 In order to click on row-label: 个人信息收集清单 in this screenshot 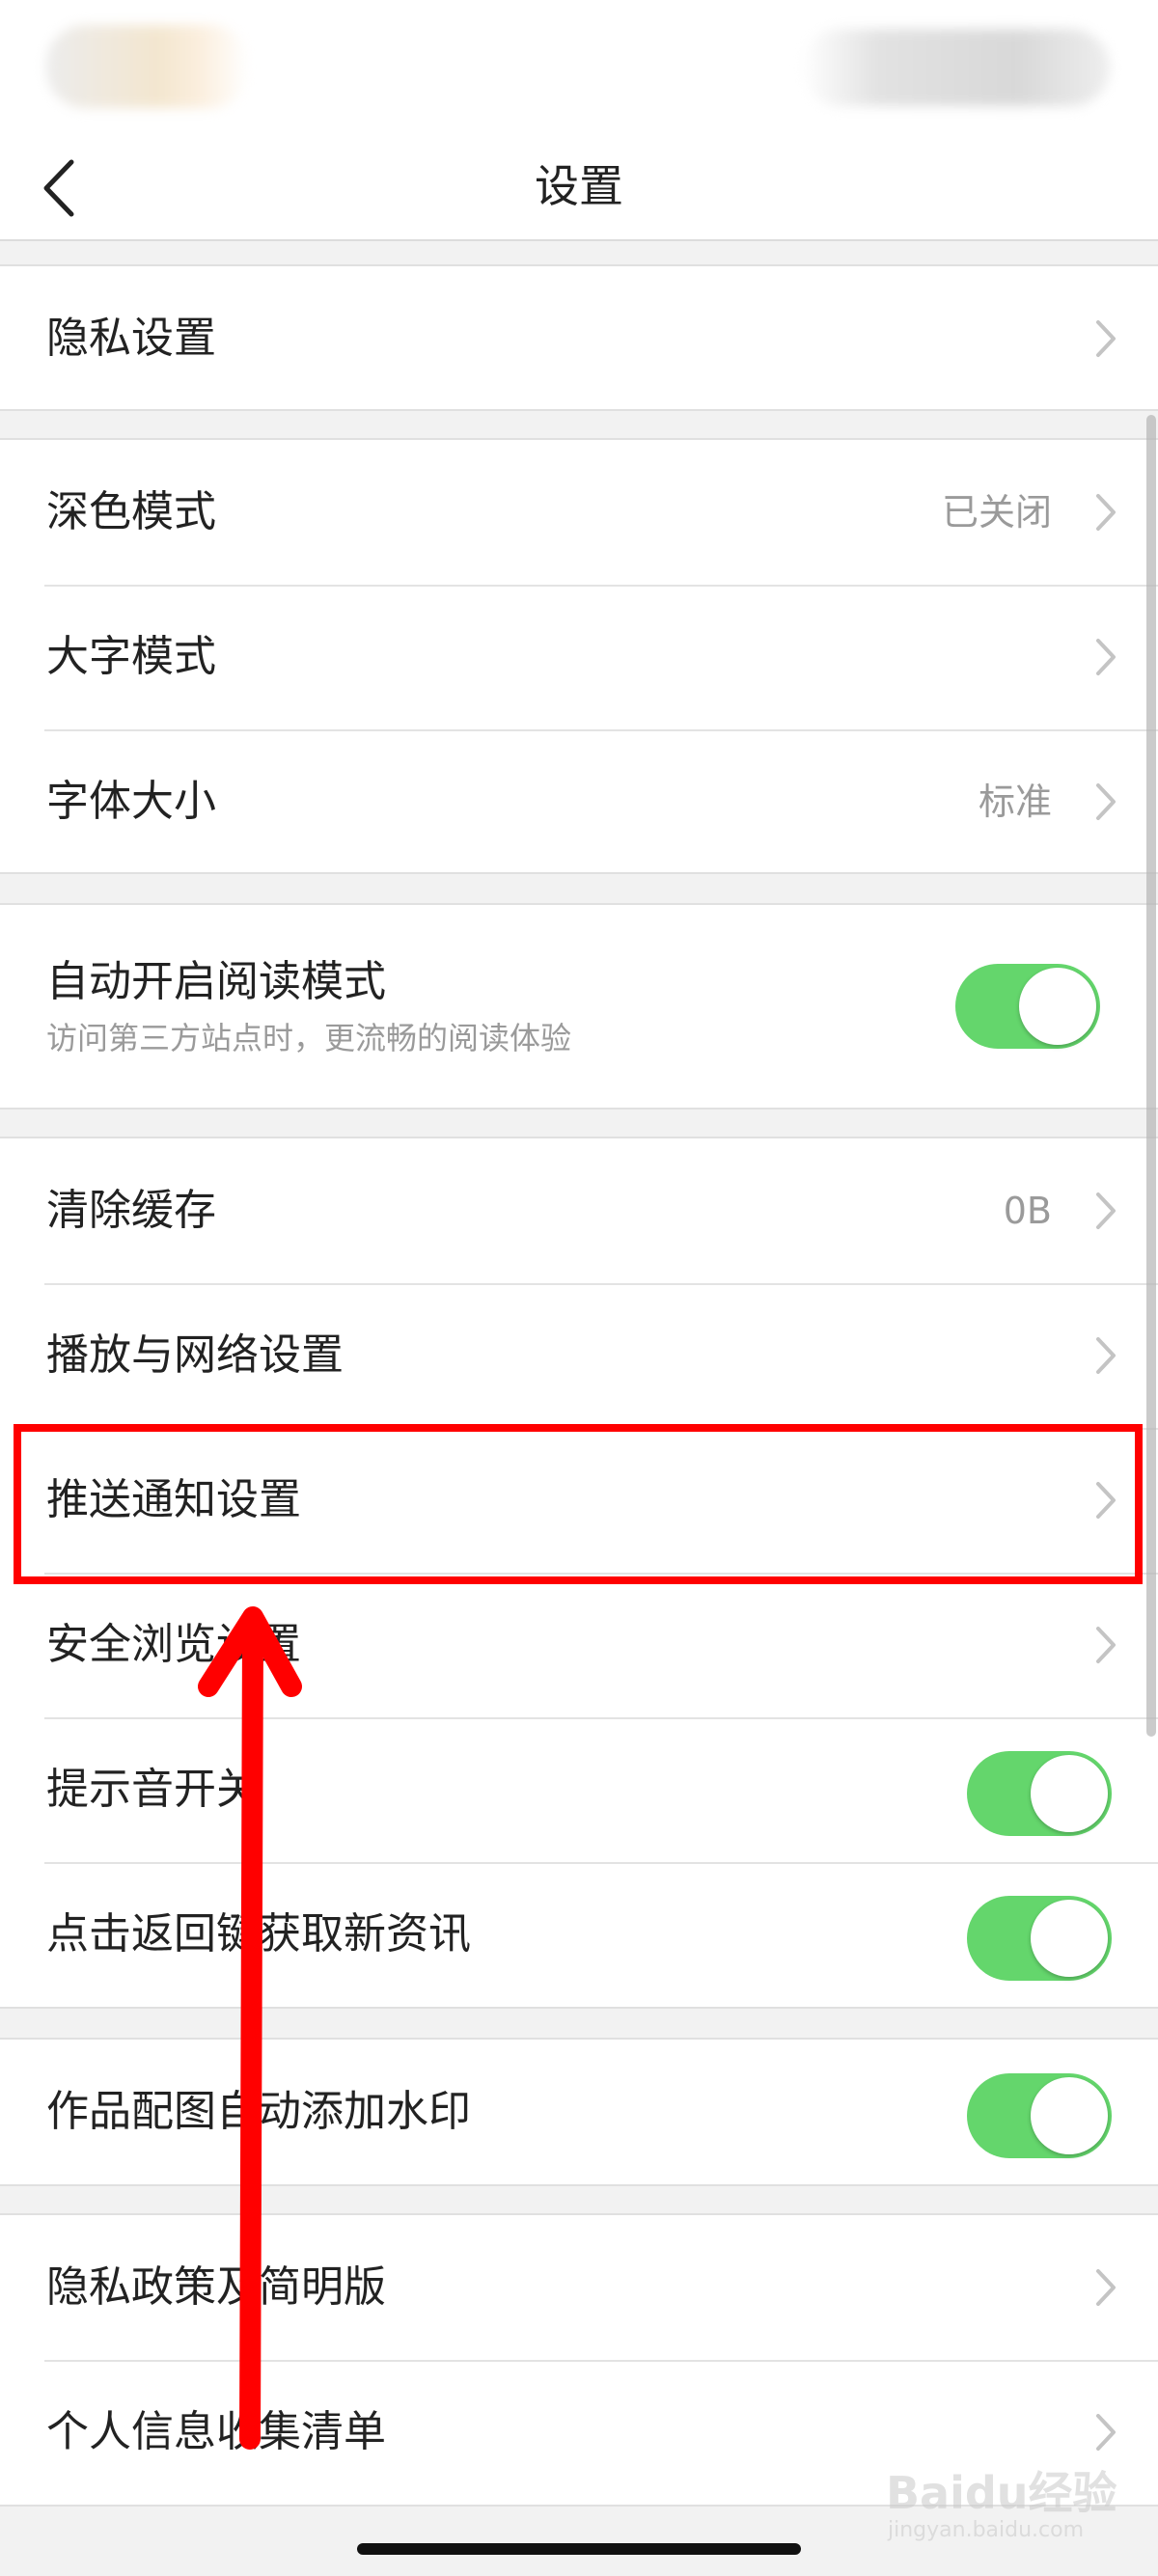, I will do `click(216, 2432)`.